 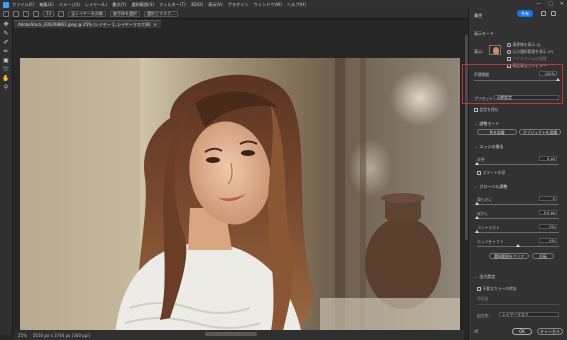 I want to click on show-original-option: 元の選択範囲を表示 (P), so click(x=530, y=52).